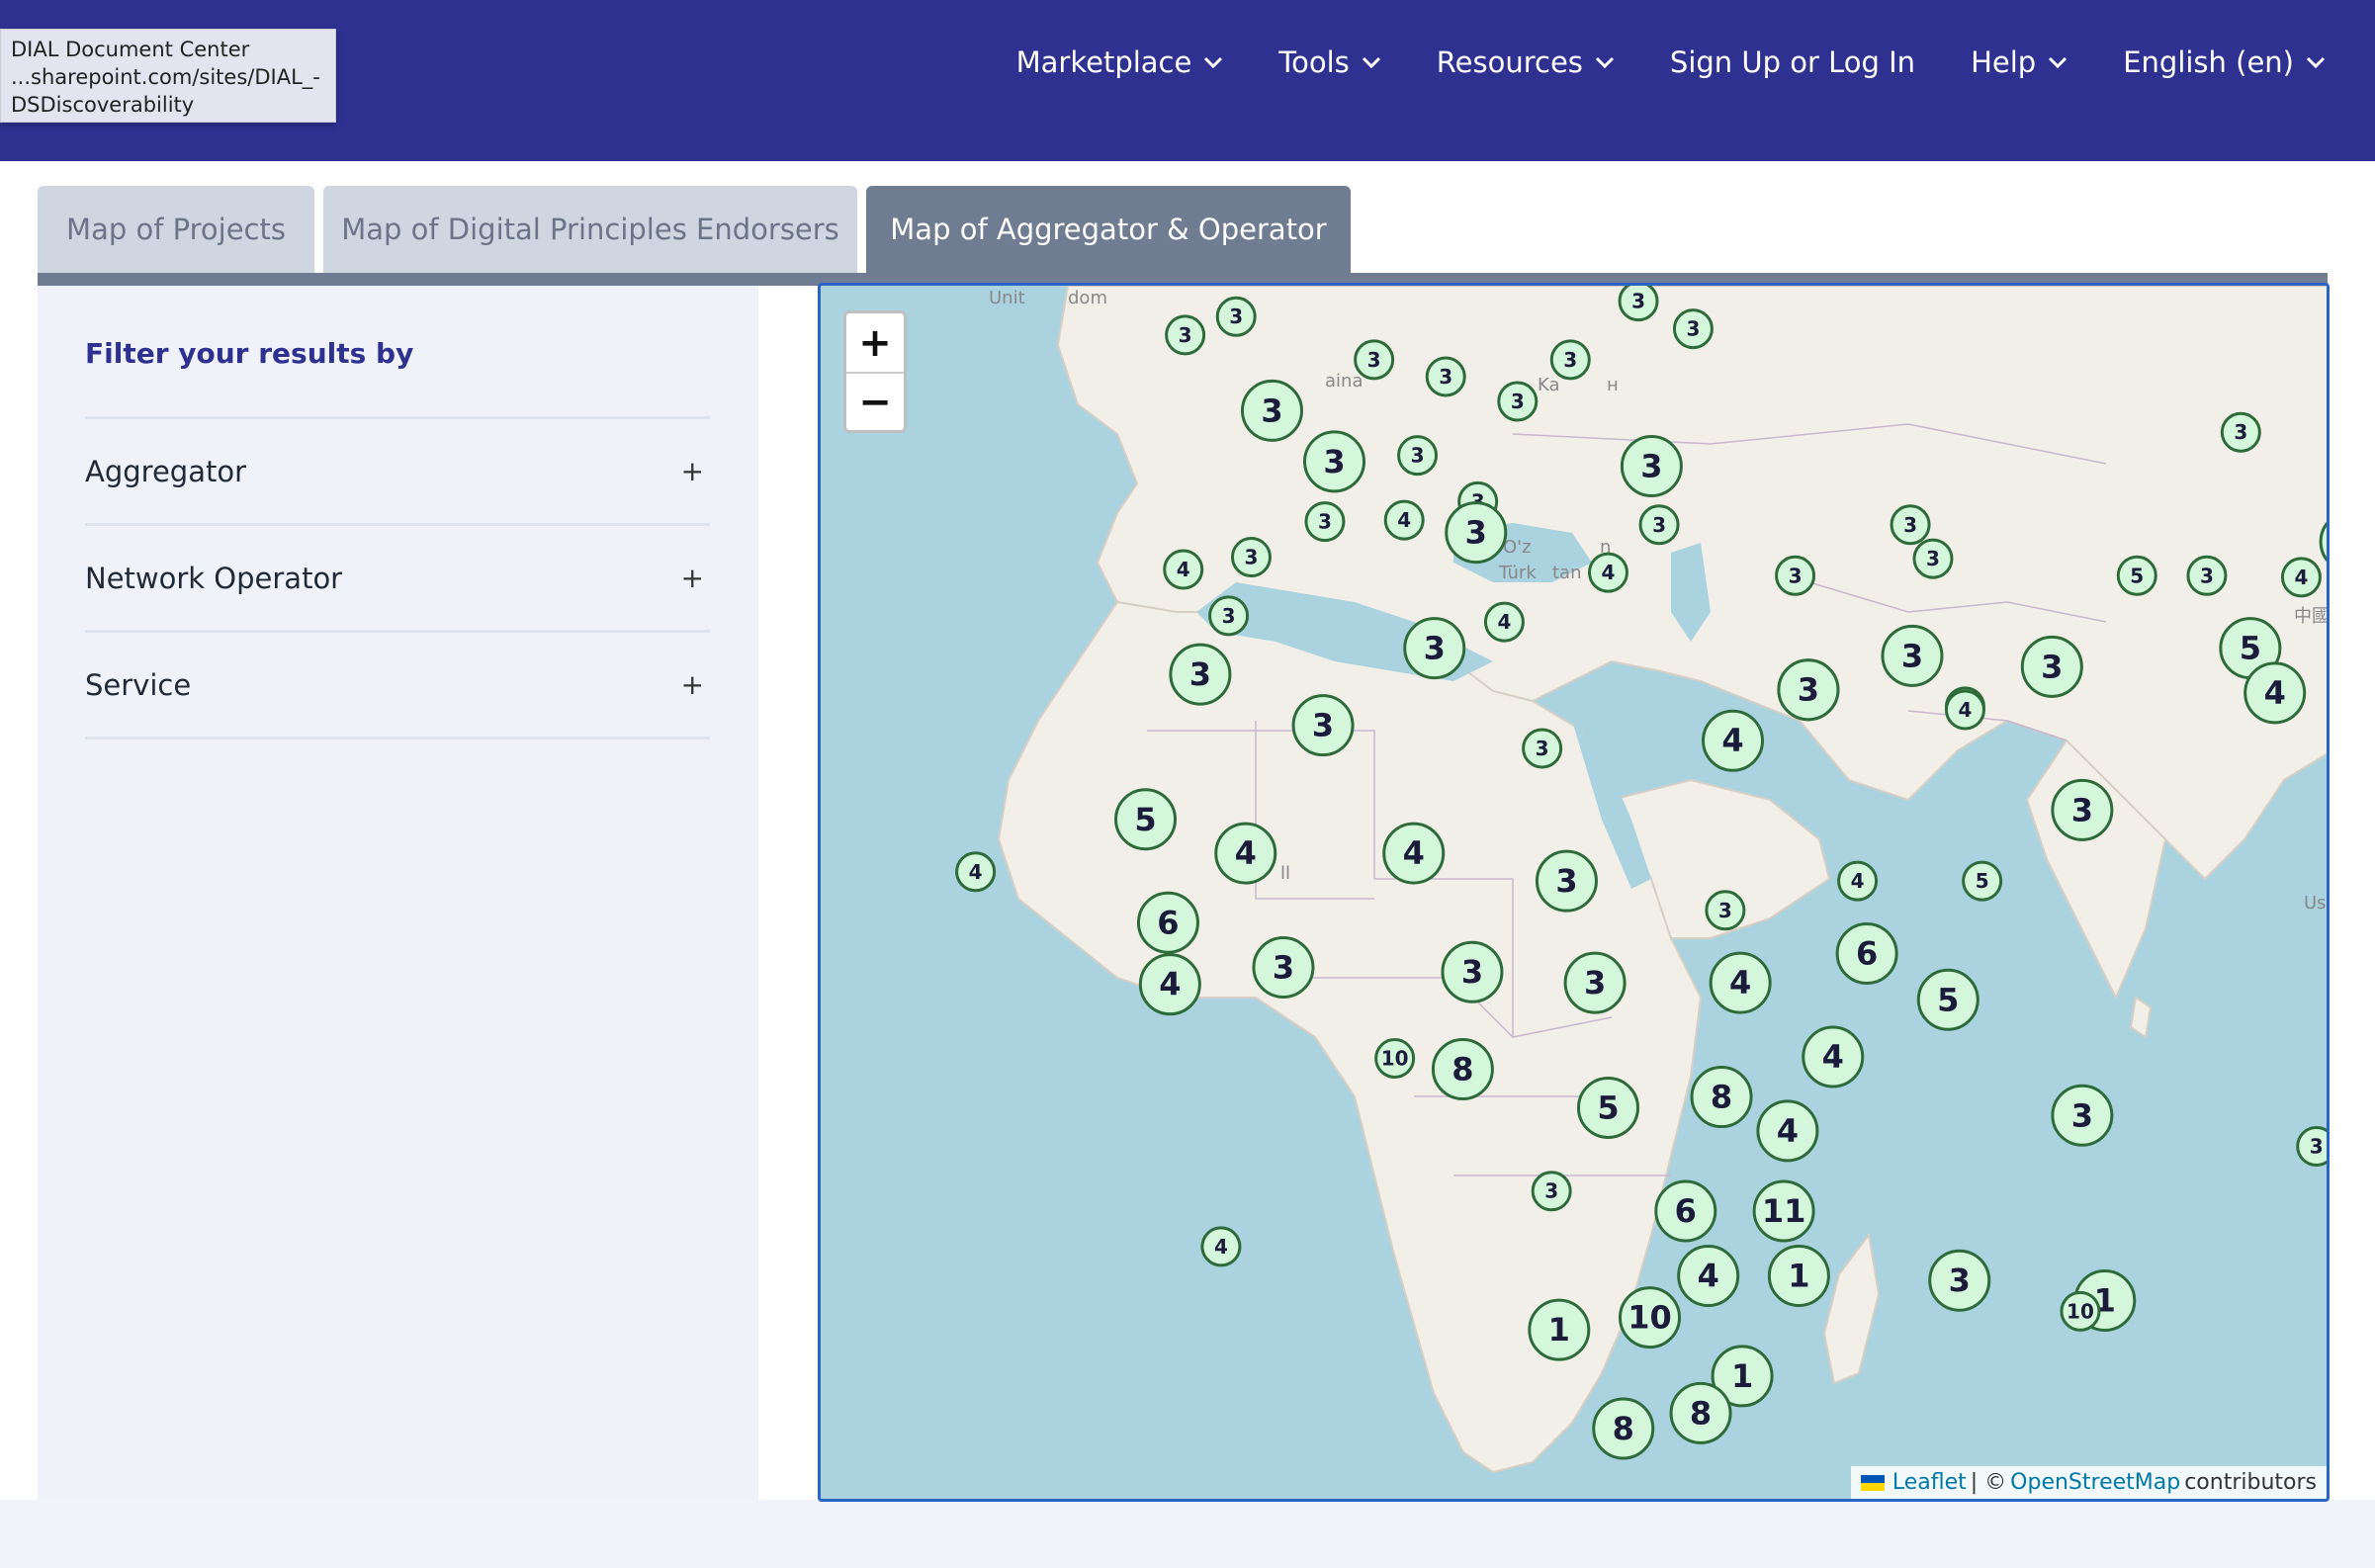 Image resolution: width=2375 pixels, height=1568 pixels. What do you see at coordinates (875, 342) in the screenshot?
I see `zoom-in-button: +` at bounding box center [875, 342].